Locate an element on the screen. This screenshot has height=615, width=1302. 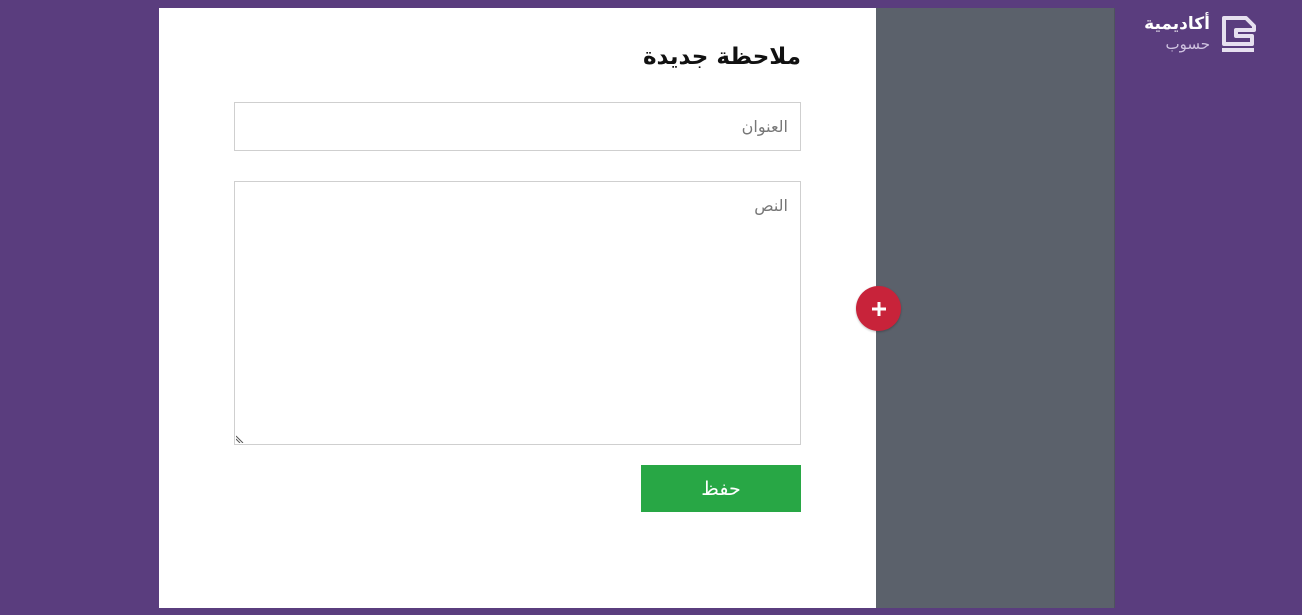
brand-subtitle: حسوب is located at coordinates (1187, 44).